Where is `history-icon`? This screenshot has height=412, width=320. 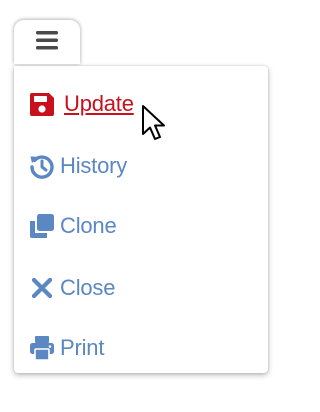
history-icon is located at coordinates (42, 166).